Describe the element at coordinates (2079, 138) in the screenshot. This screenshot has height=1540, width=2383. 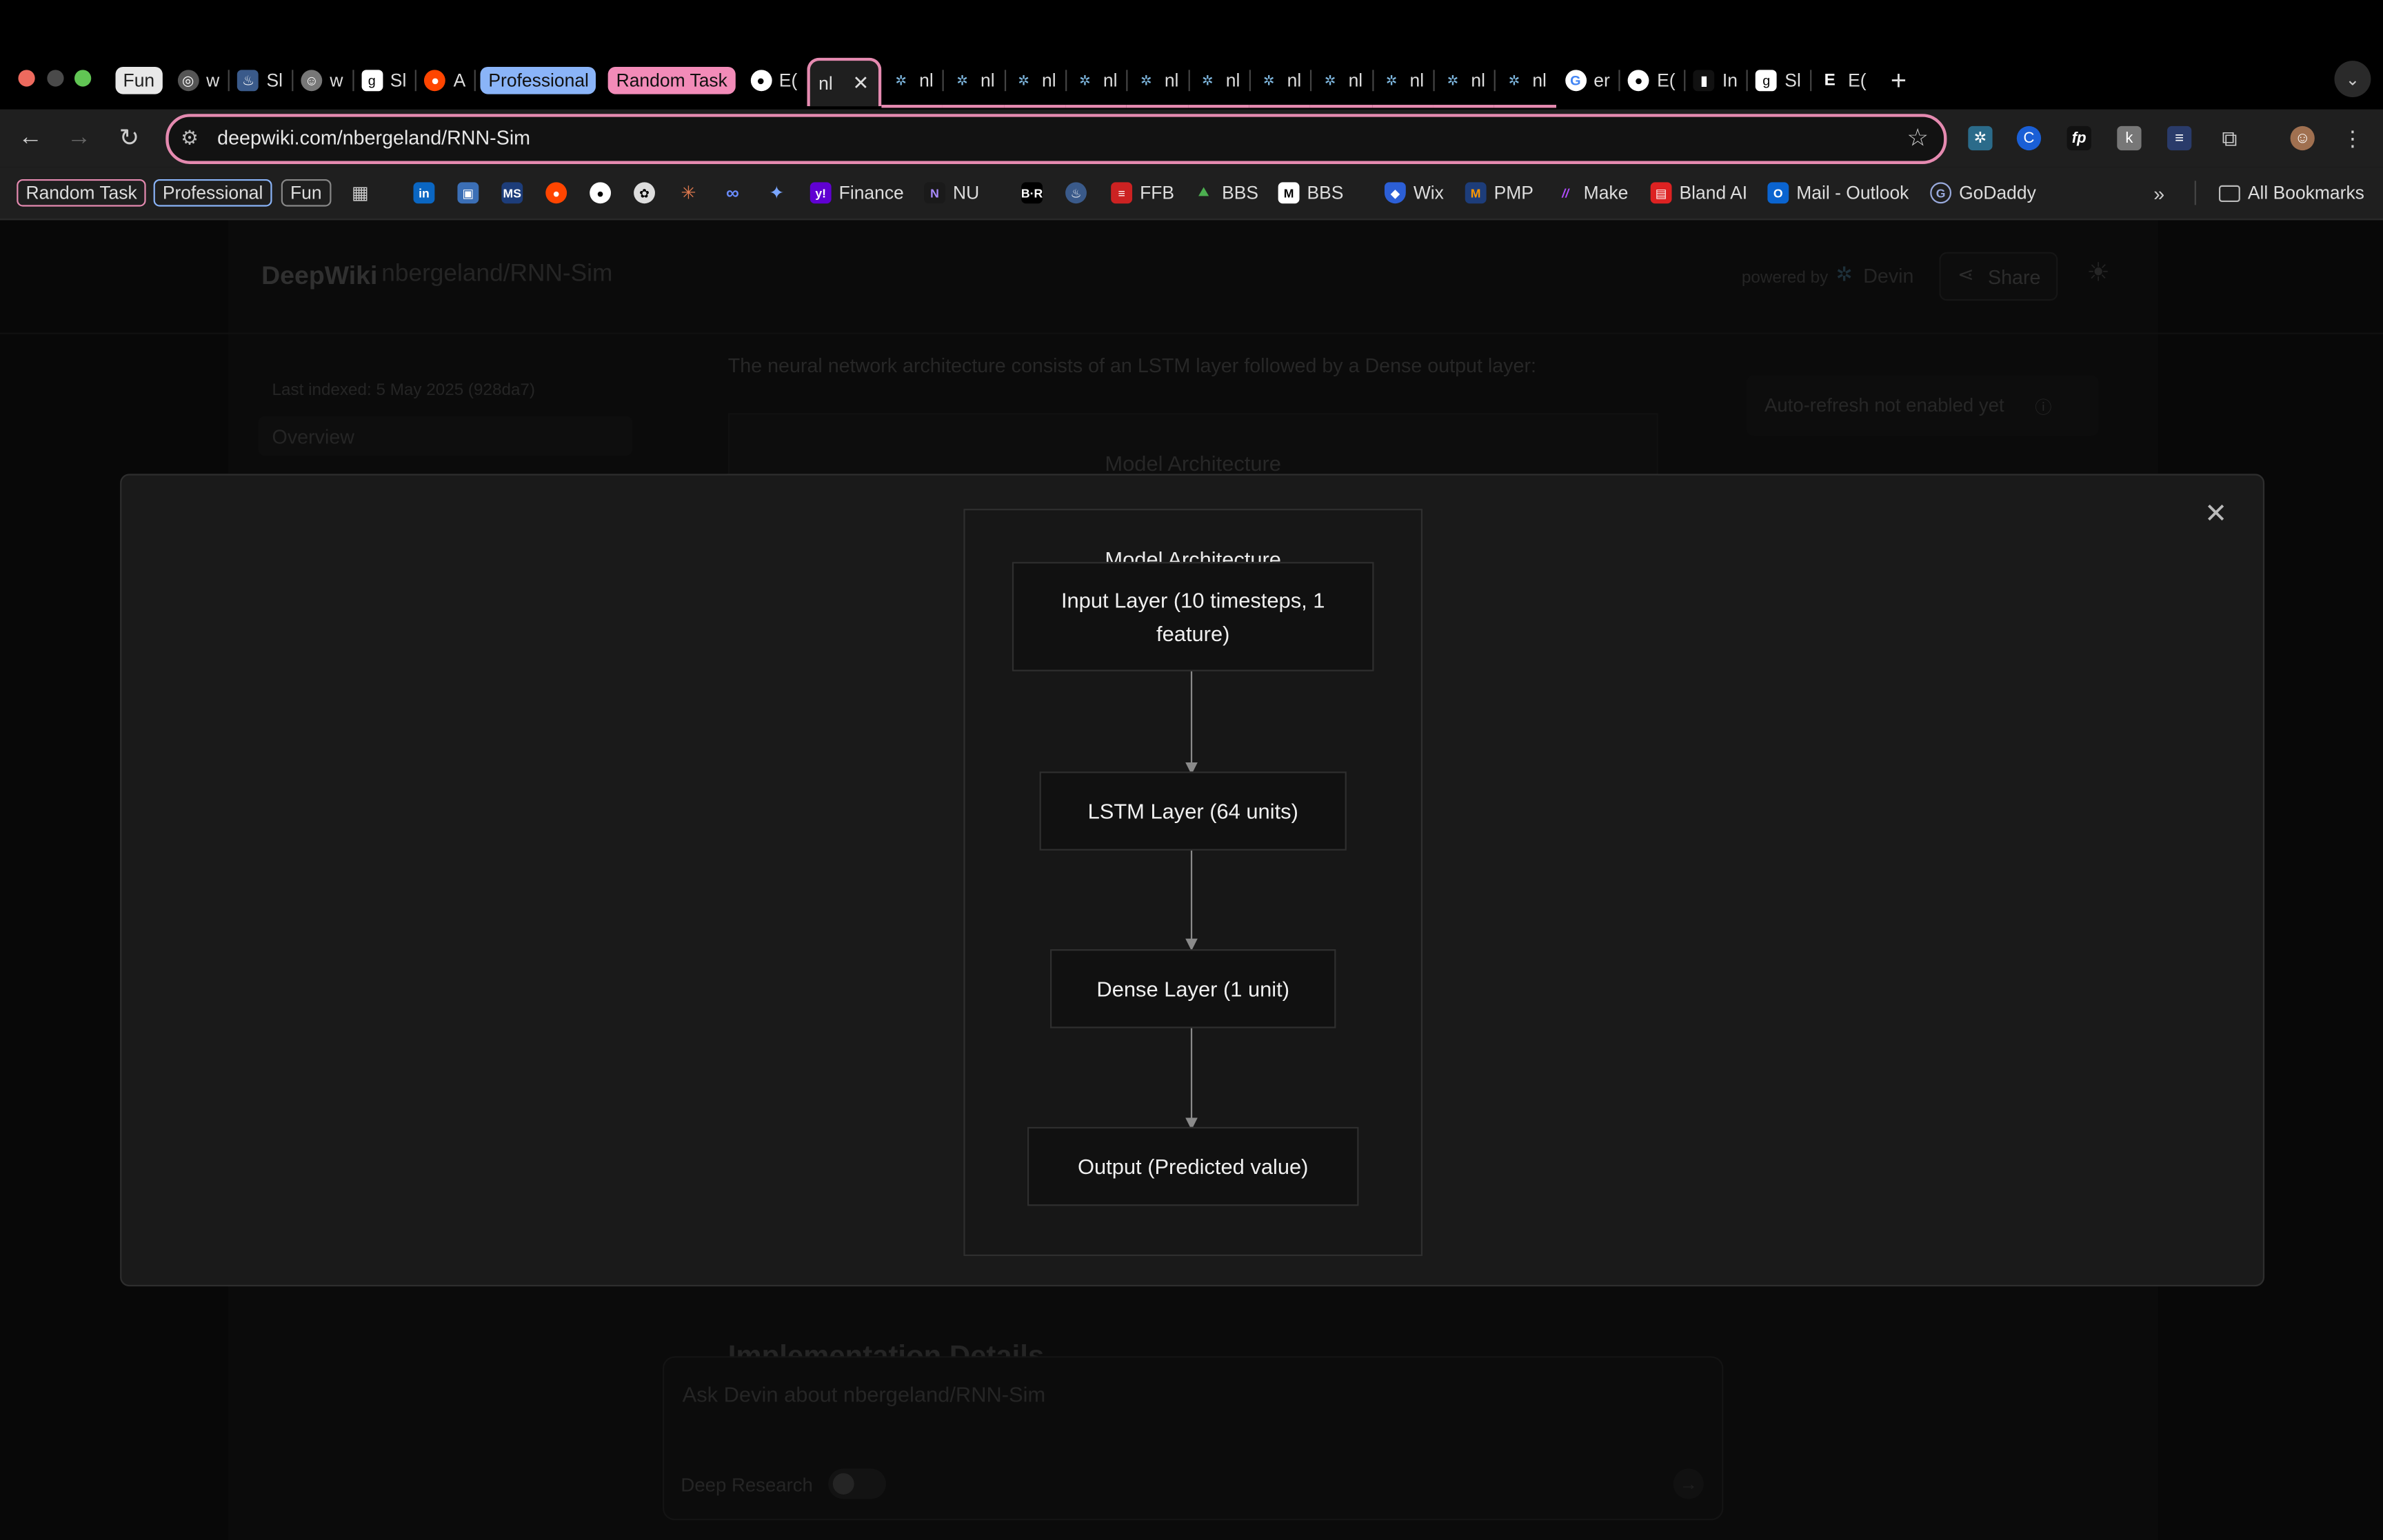
I see `extension-icon: fp` at that location.